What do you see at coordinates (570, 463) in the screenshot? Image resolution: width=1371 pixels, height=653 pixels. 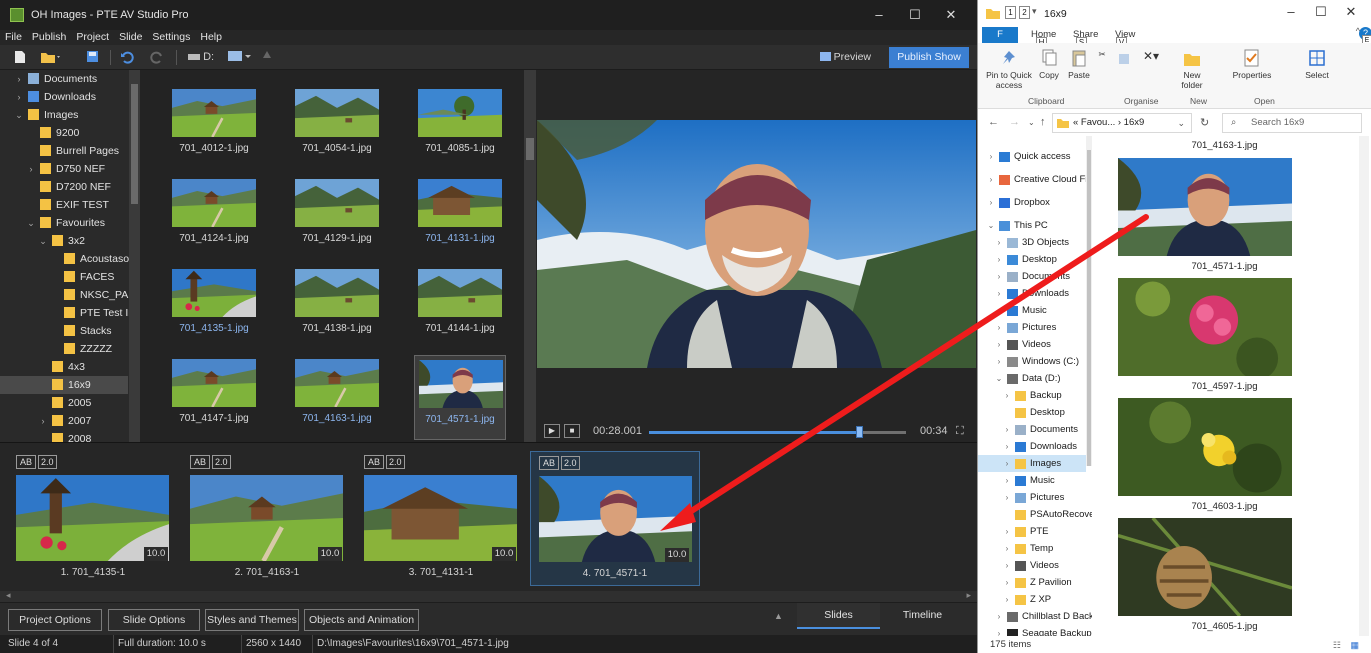 I see `slide-transition-duration: 2.0` at bounding box center [570, 463].